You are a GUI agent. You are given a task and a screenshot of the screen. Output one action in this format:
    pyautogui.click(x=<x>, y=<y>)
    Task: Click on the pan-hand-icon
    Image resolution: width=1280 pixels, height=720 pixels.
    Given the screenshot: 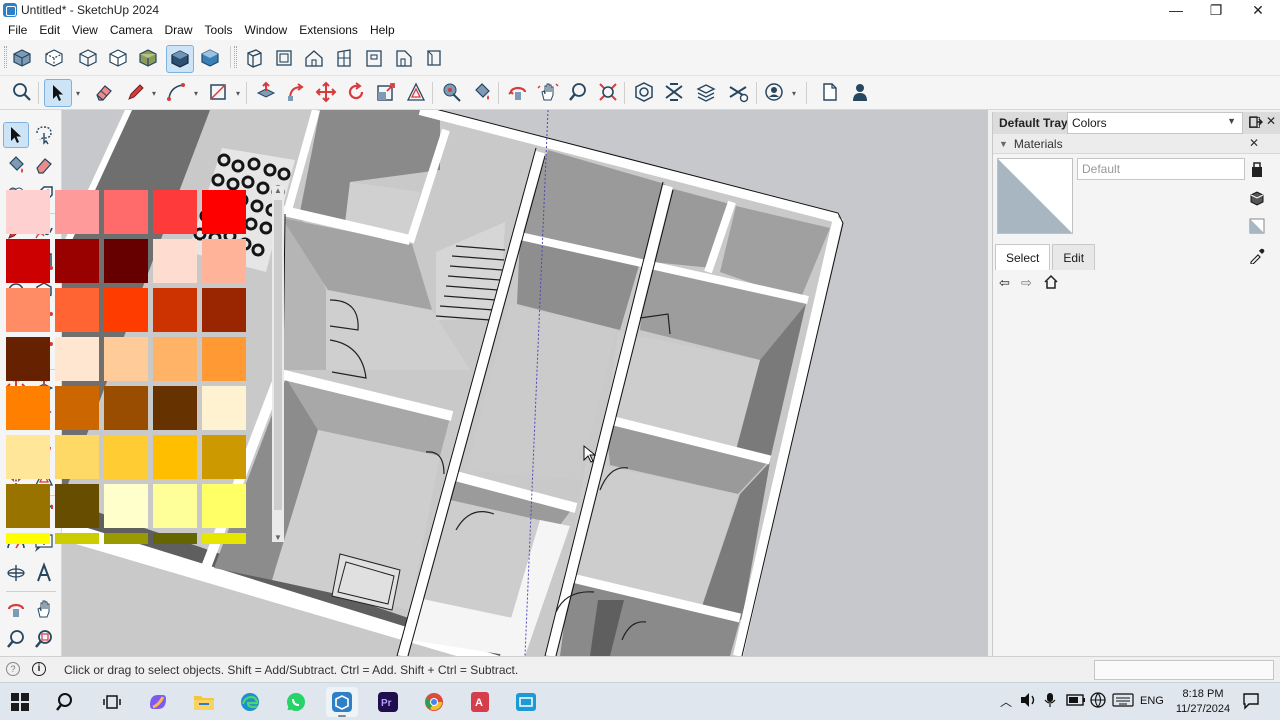 What is the action you would take?
    pyautogui.click(x=44, y=609)
    